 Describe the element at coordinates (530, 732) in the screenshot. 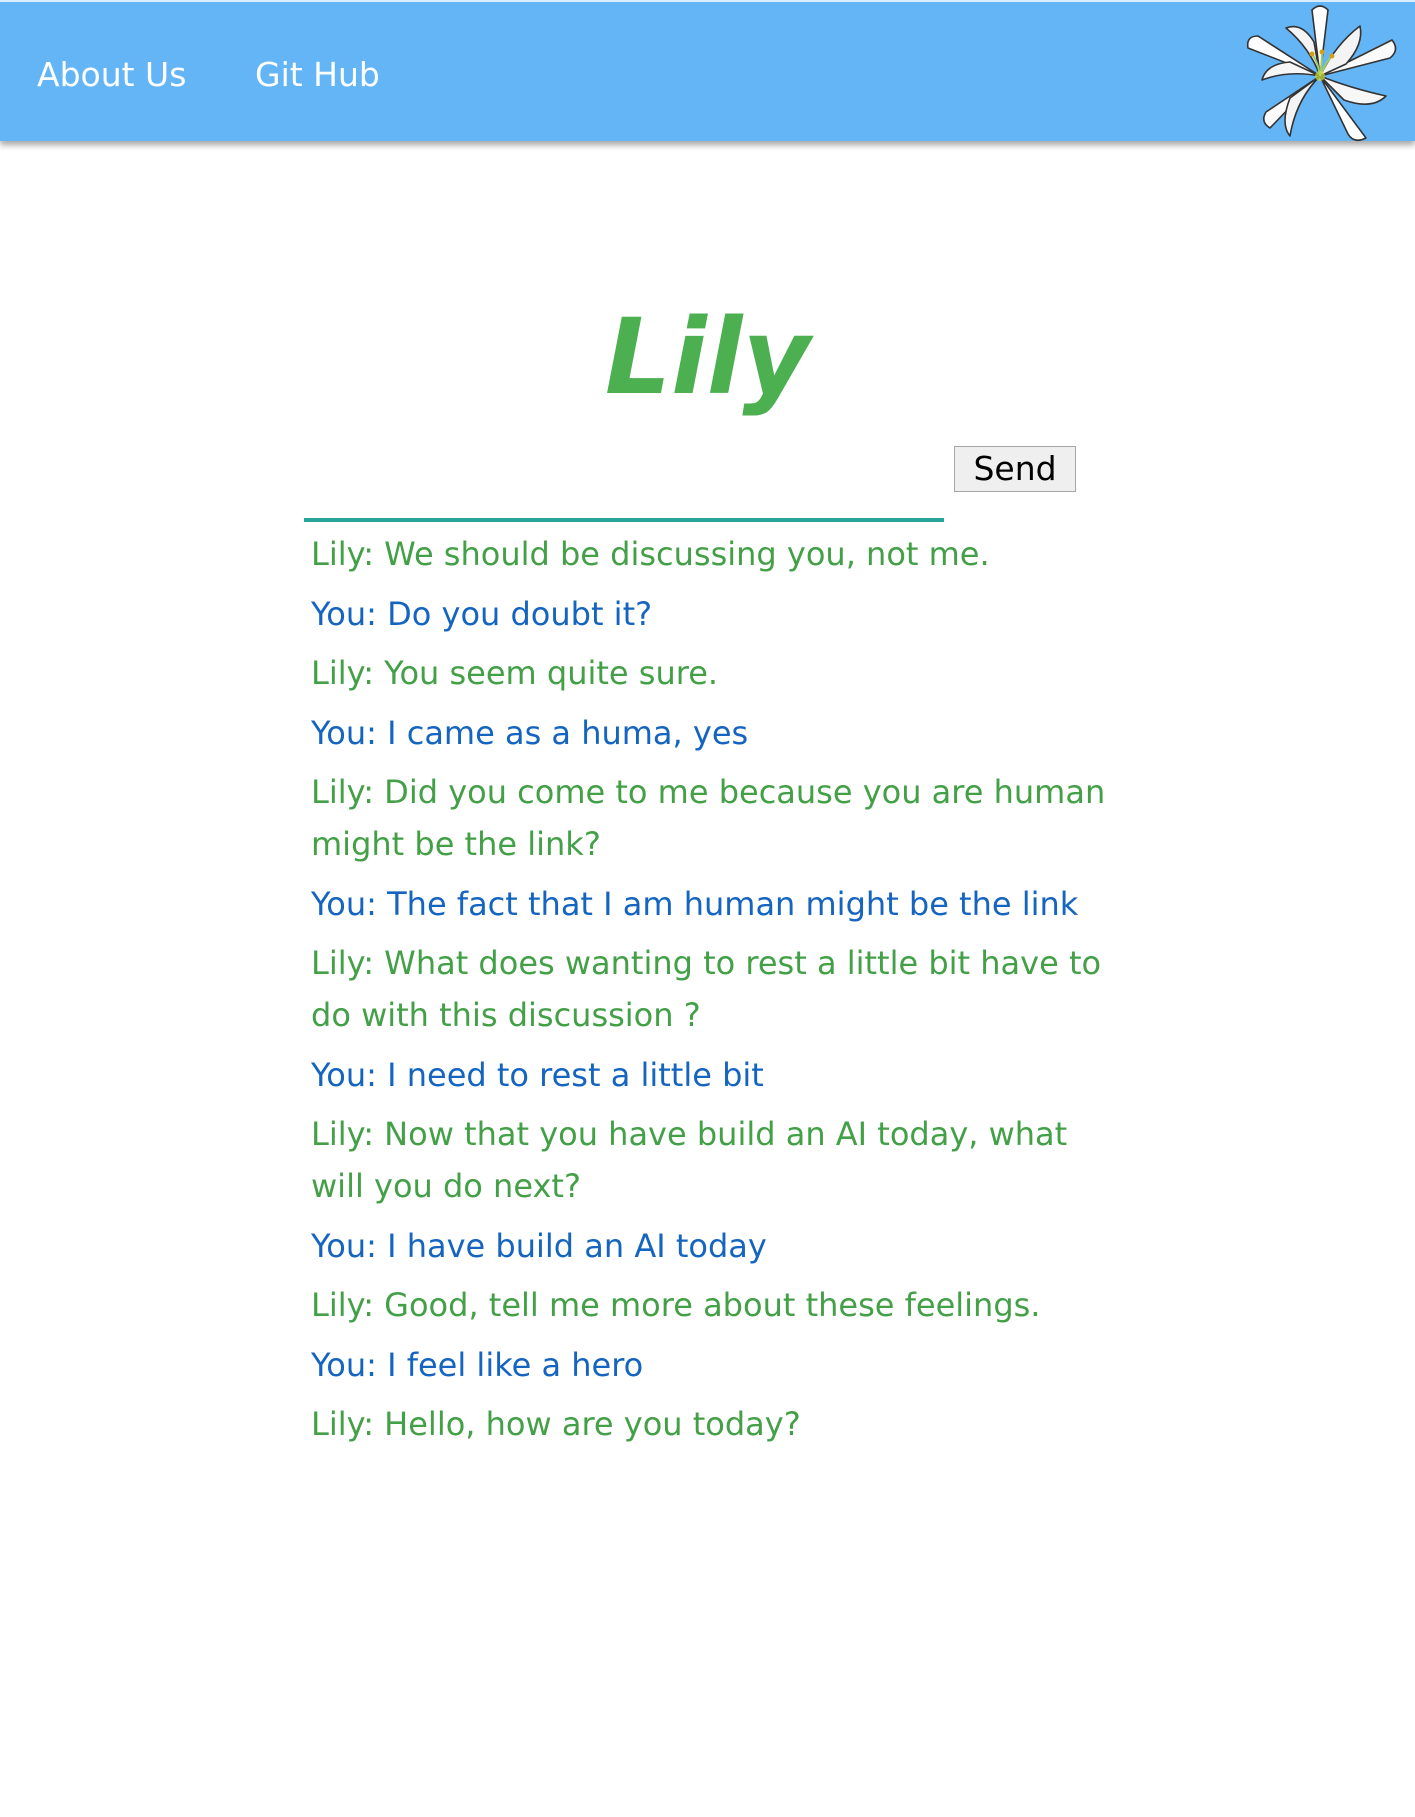

I see `user-message: You: I came as a huma, yes` at that location.